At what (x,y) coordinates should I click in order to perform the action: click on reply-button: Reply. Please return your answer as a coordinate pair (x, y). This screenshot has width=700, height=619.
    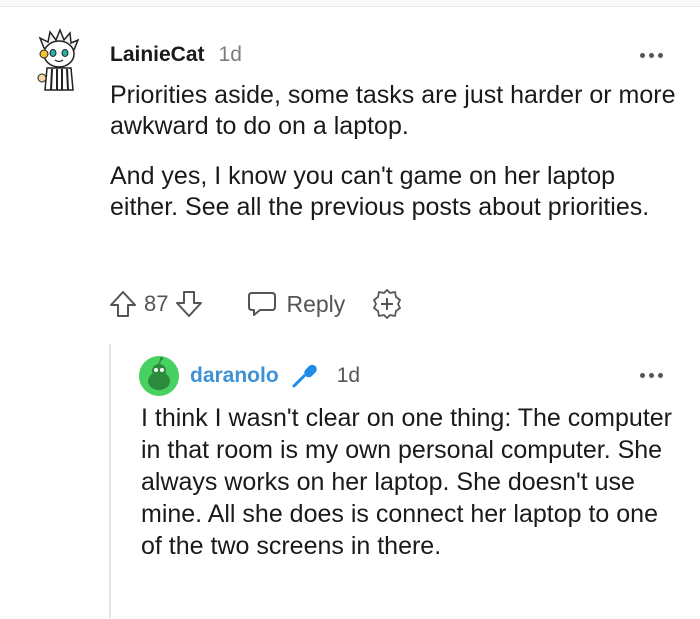
    Looking at the image, I should click on (295, 304).